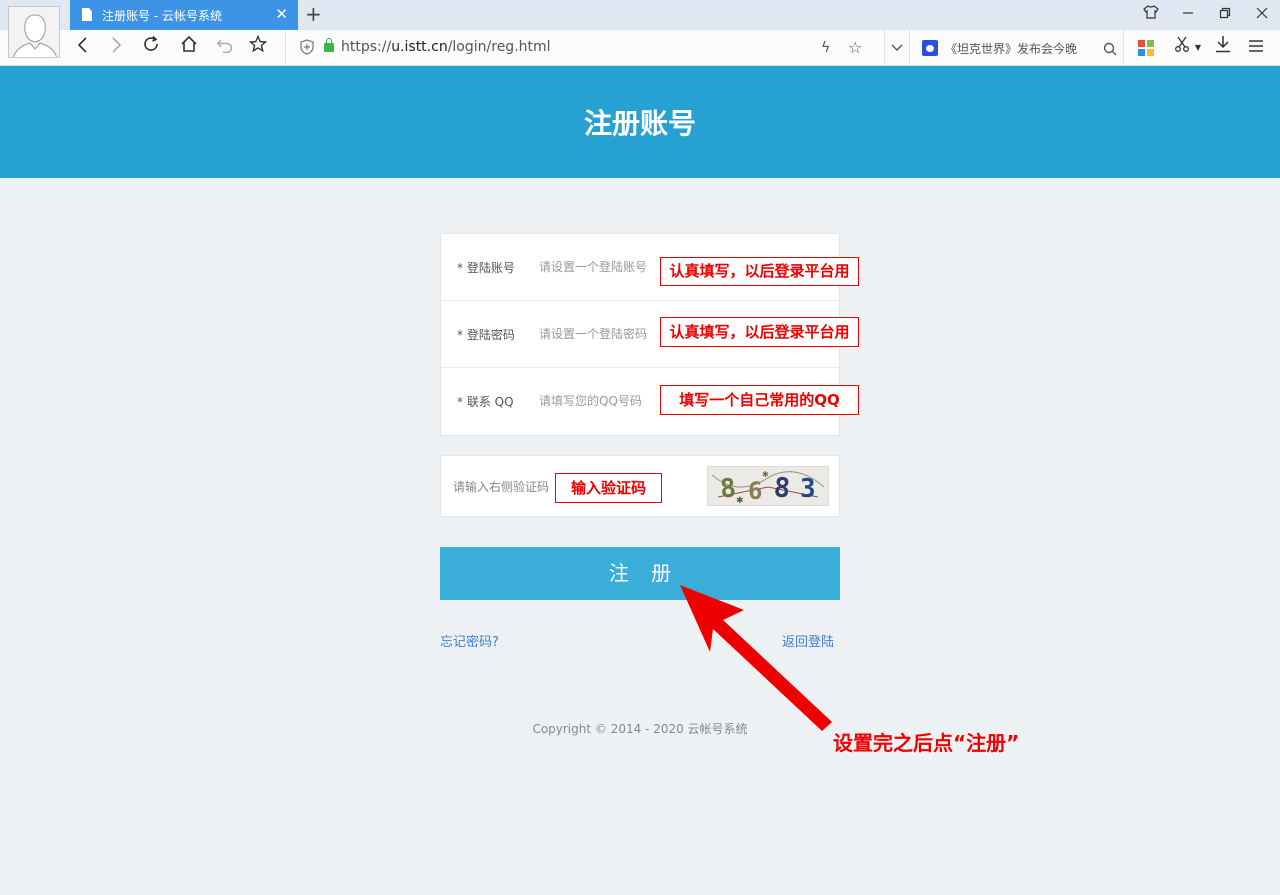 The height and width of the screenshot is (895, 1280). What do you see at coordinates (759, 271) in the screenshot?
I see `account-annotation: 认真填写，以后登录平台用` at bounding box center [759, 271].